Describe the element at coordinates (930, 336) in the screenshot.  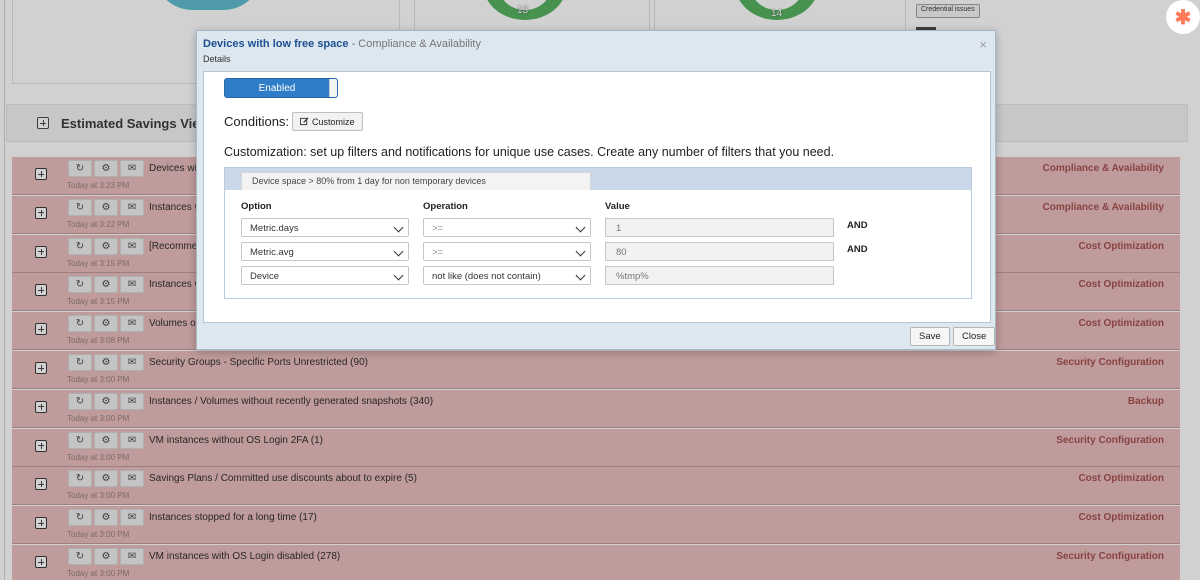
I see `save-button: Save` at that location.